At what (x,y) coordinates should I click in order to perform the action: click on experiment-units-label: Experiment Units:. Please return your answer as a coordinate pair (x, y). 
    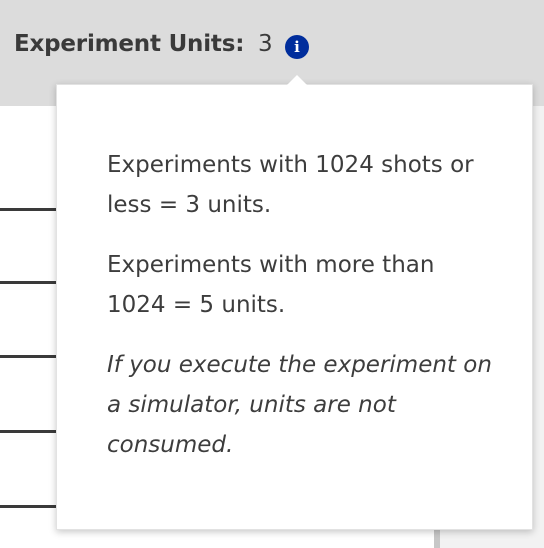
    Looking at the image, I should click on (129, 44).